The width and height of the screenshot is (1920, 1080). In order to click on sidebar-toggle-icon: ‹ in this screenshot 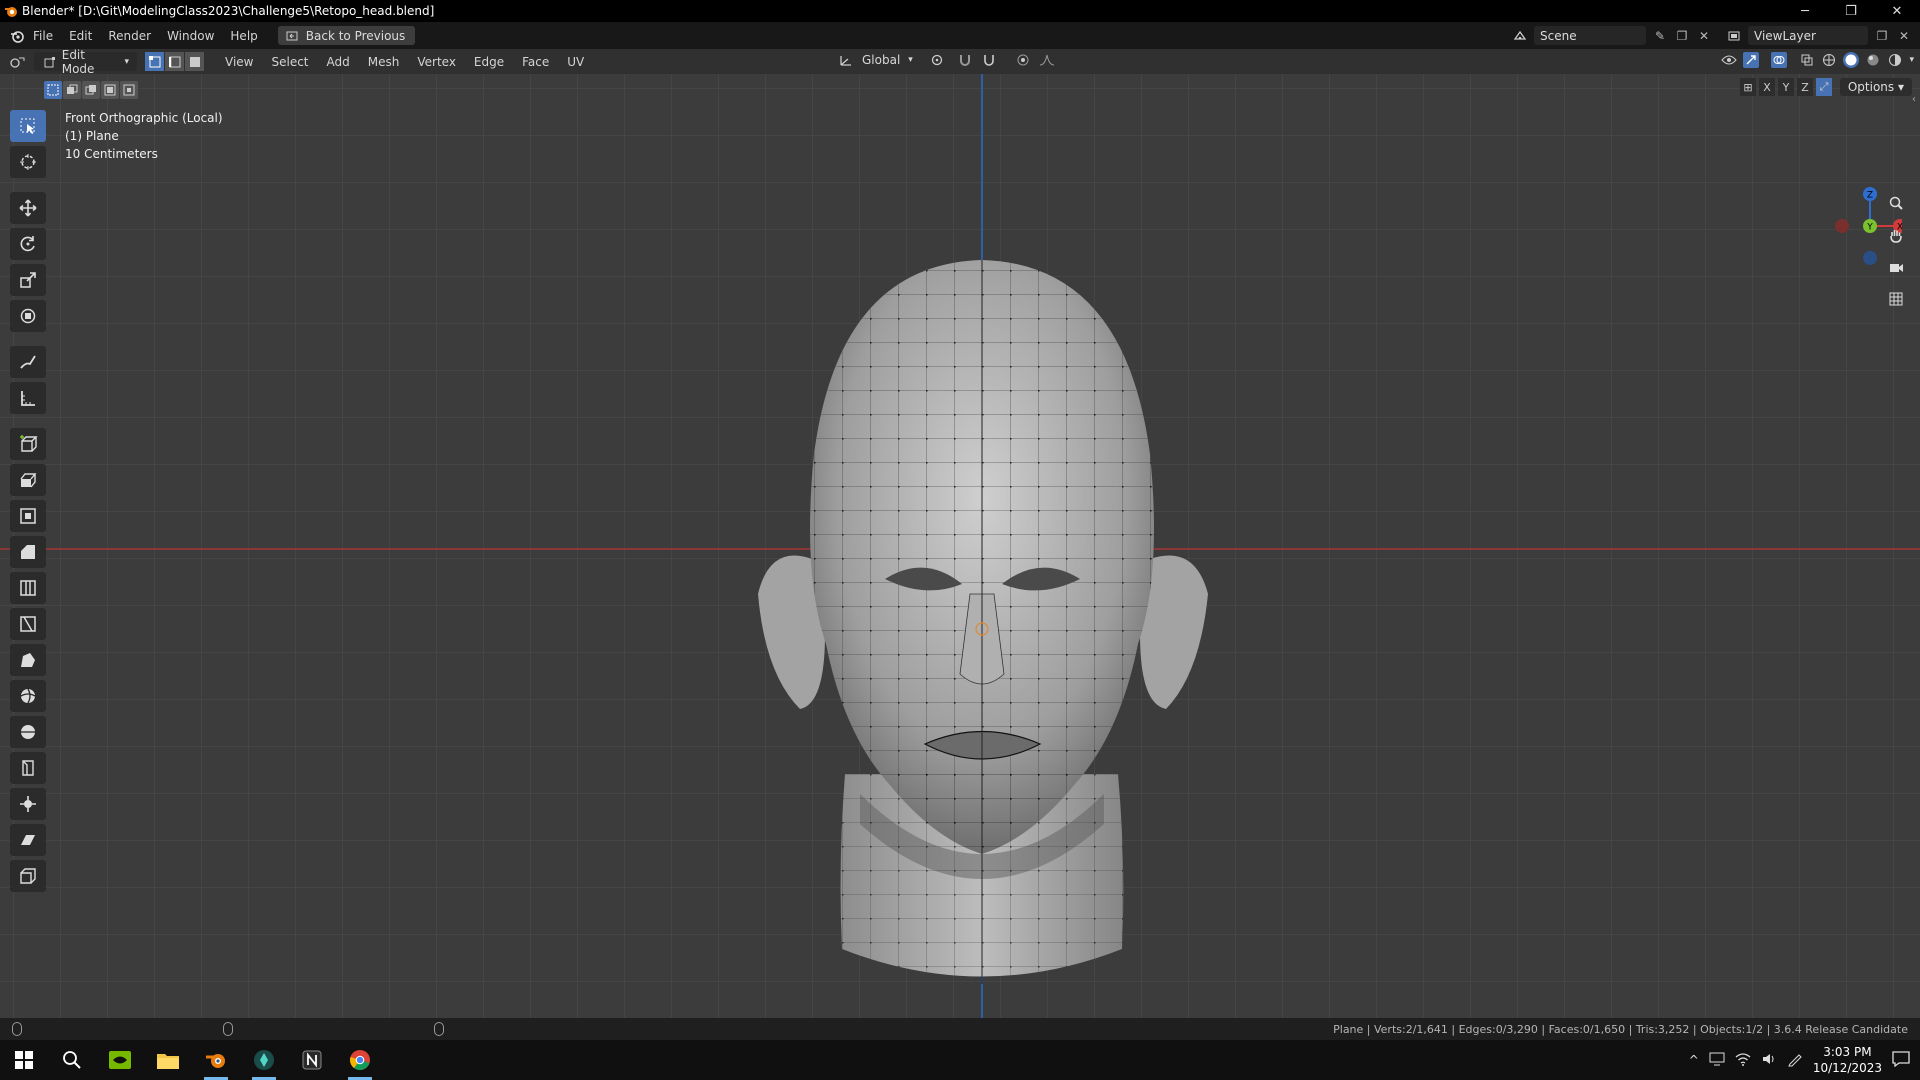, I will do `click(1914, 99)`.